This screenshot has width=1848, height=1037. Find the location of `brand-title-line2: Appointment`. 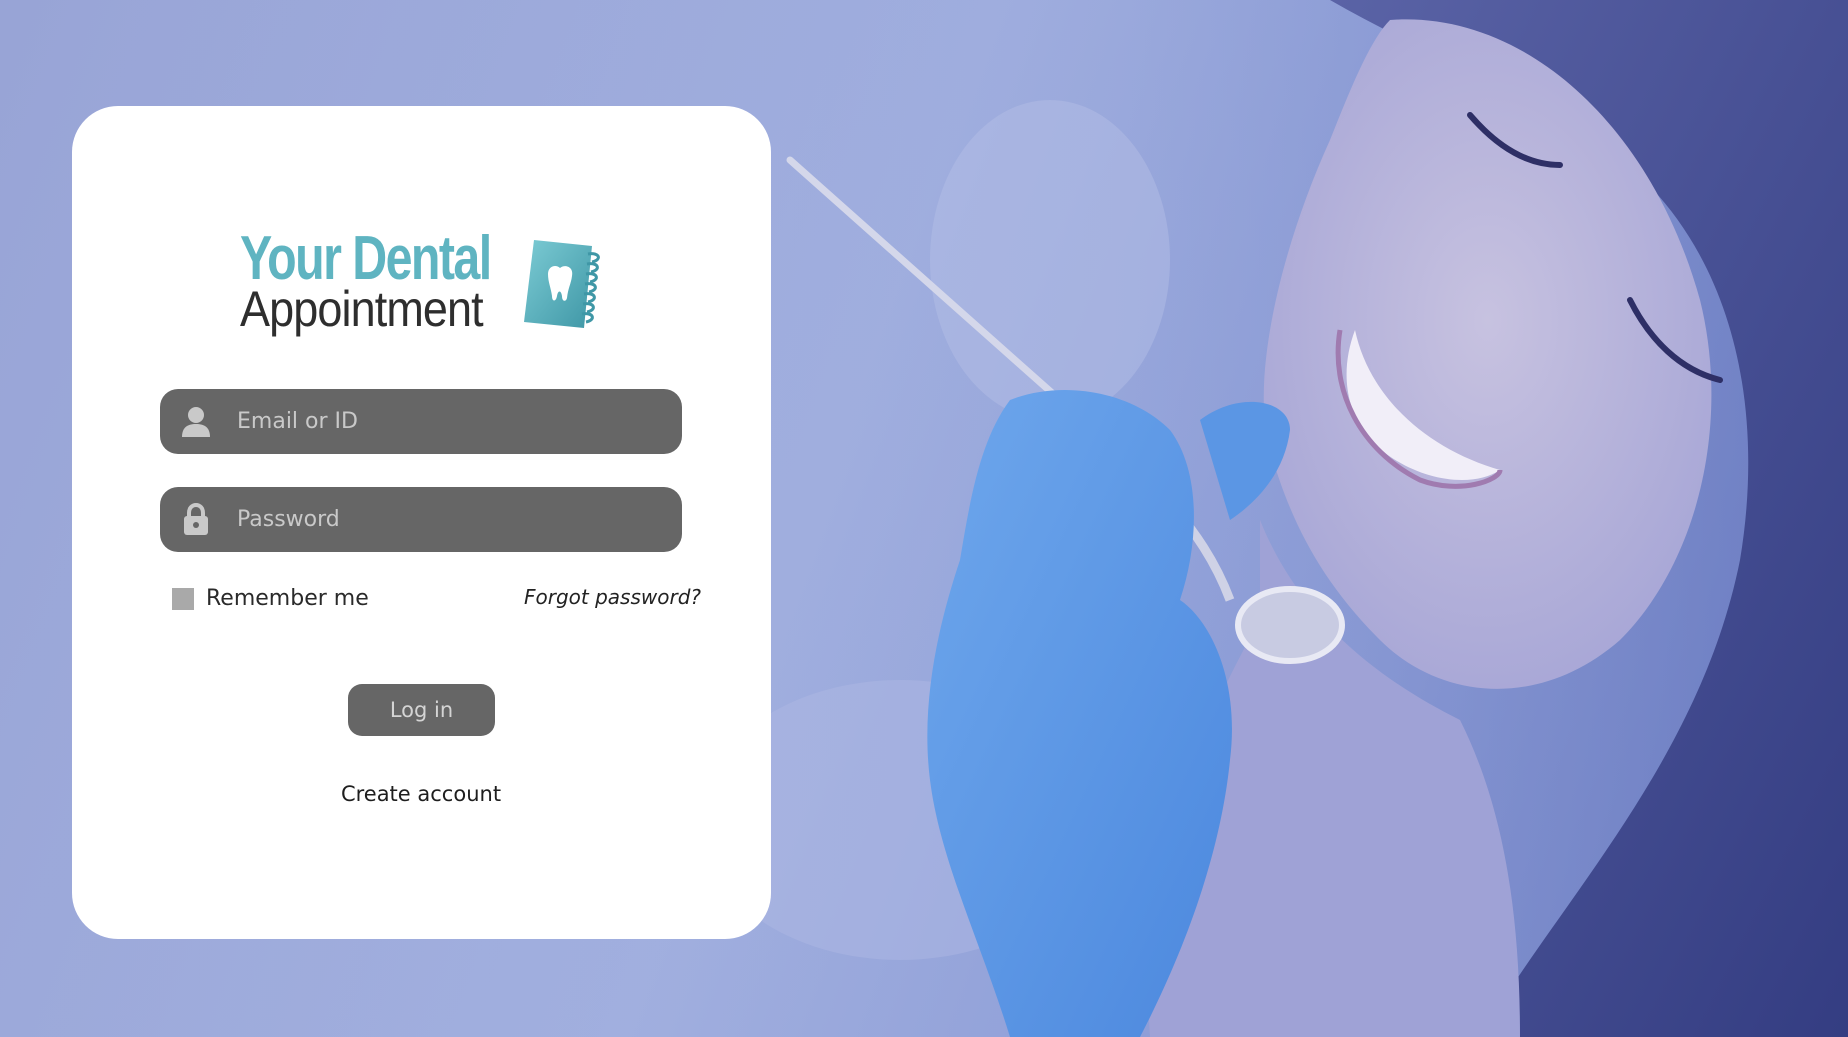

brand-title-line2: Appointment is located at coordinates (362, 309).